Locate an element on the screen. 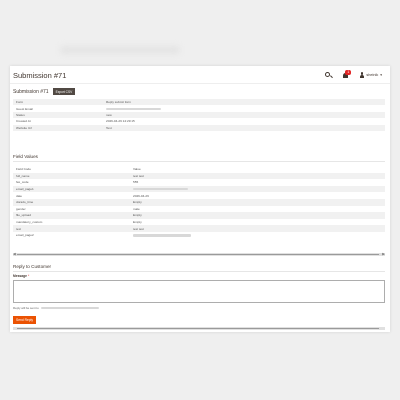  field-key: email_page2 is located at coordinates (25, 235).